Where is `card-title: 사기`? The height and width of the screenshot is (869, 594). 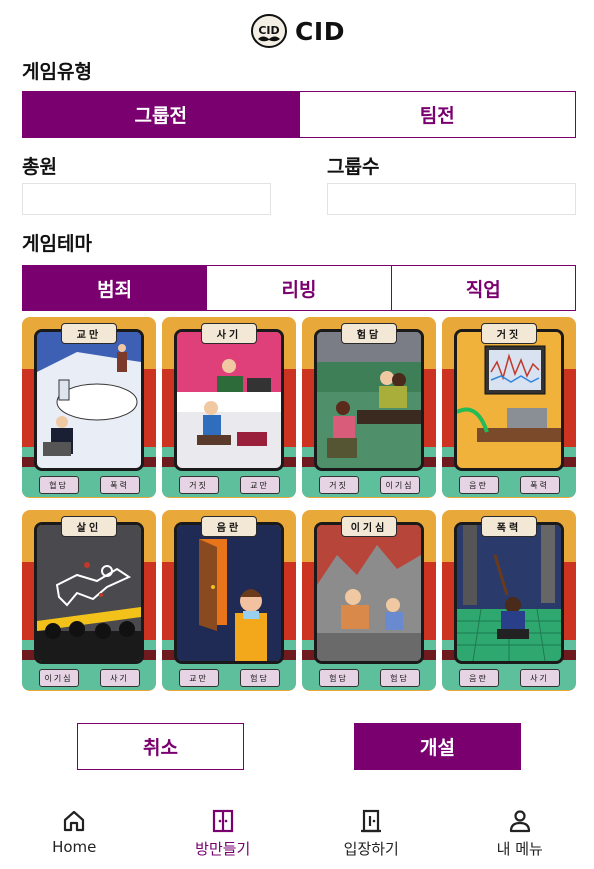
card-title: 사기 is located at coordinates (229, 333).